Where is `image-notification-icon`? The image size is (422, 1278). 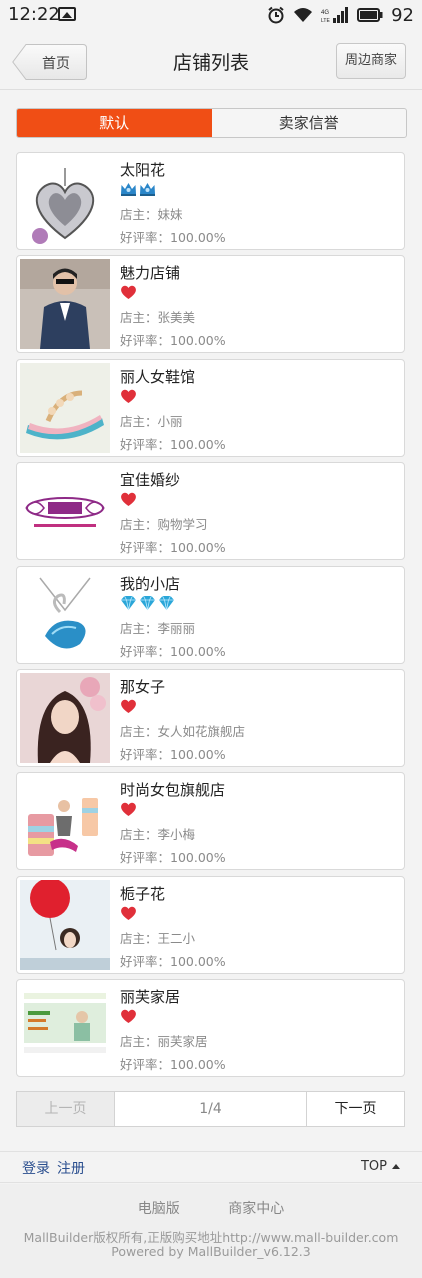
image-notification-icon is located at coordinates (67, 14).